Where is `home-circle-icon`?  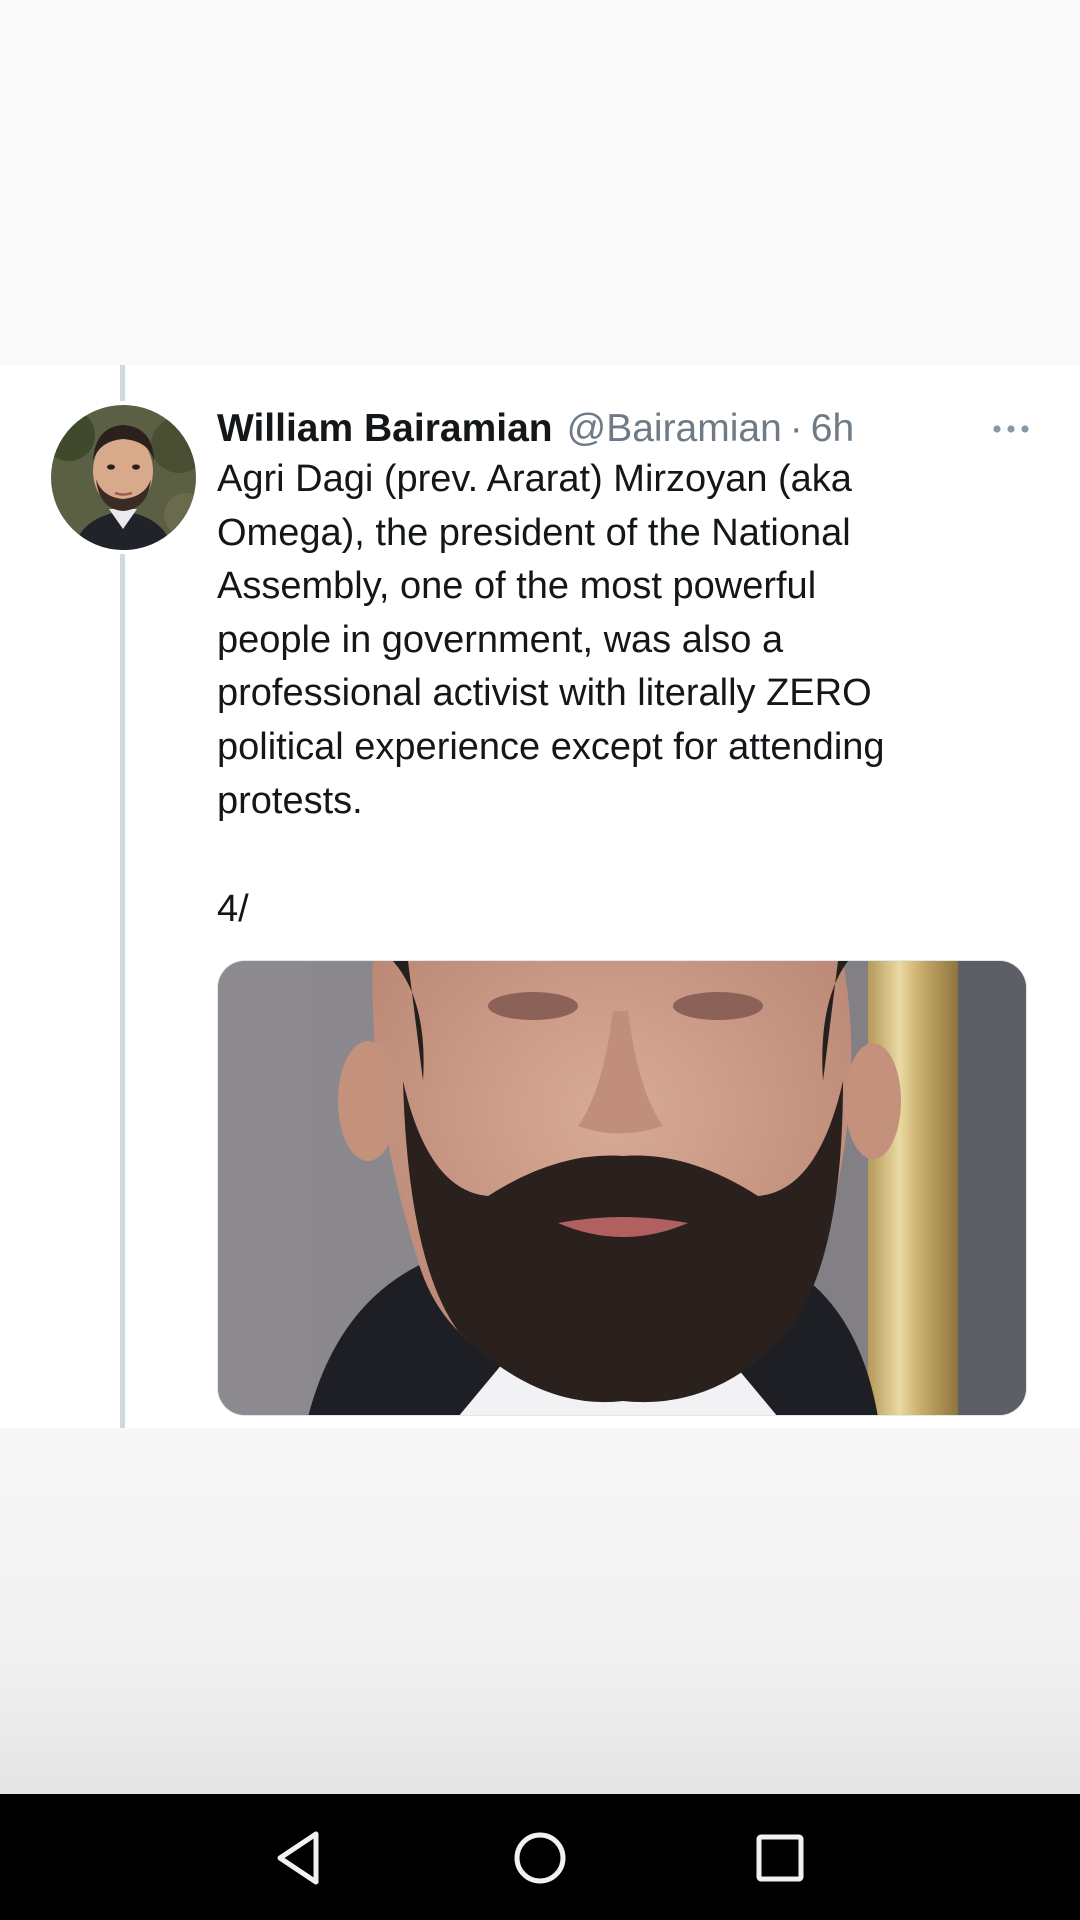 home-circle-icon is located at coordinates (540, 1858).